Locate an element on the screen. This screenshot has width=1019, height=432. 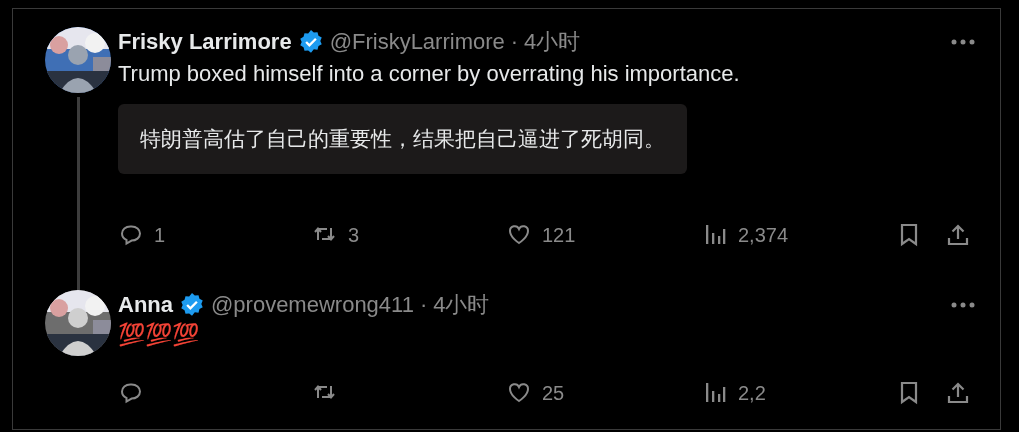
action-count: 2,374 is located at coordinates (763, 235).